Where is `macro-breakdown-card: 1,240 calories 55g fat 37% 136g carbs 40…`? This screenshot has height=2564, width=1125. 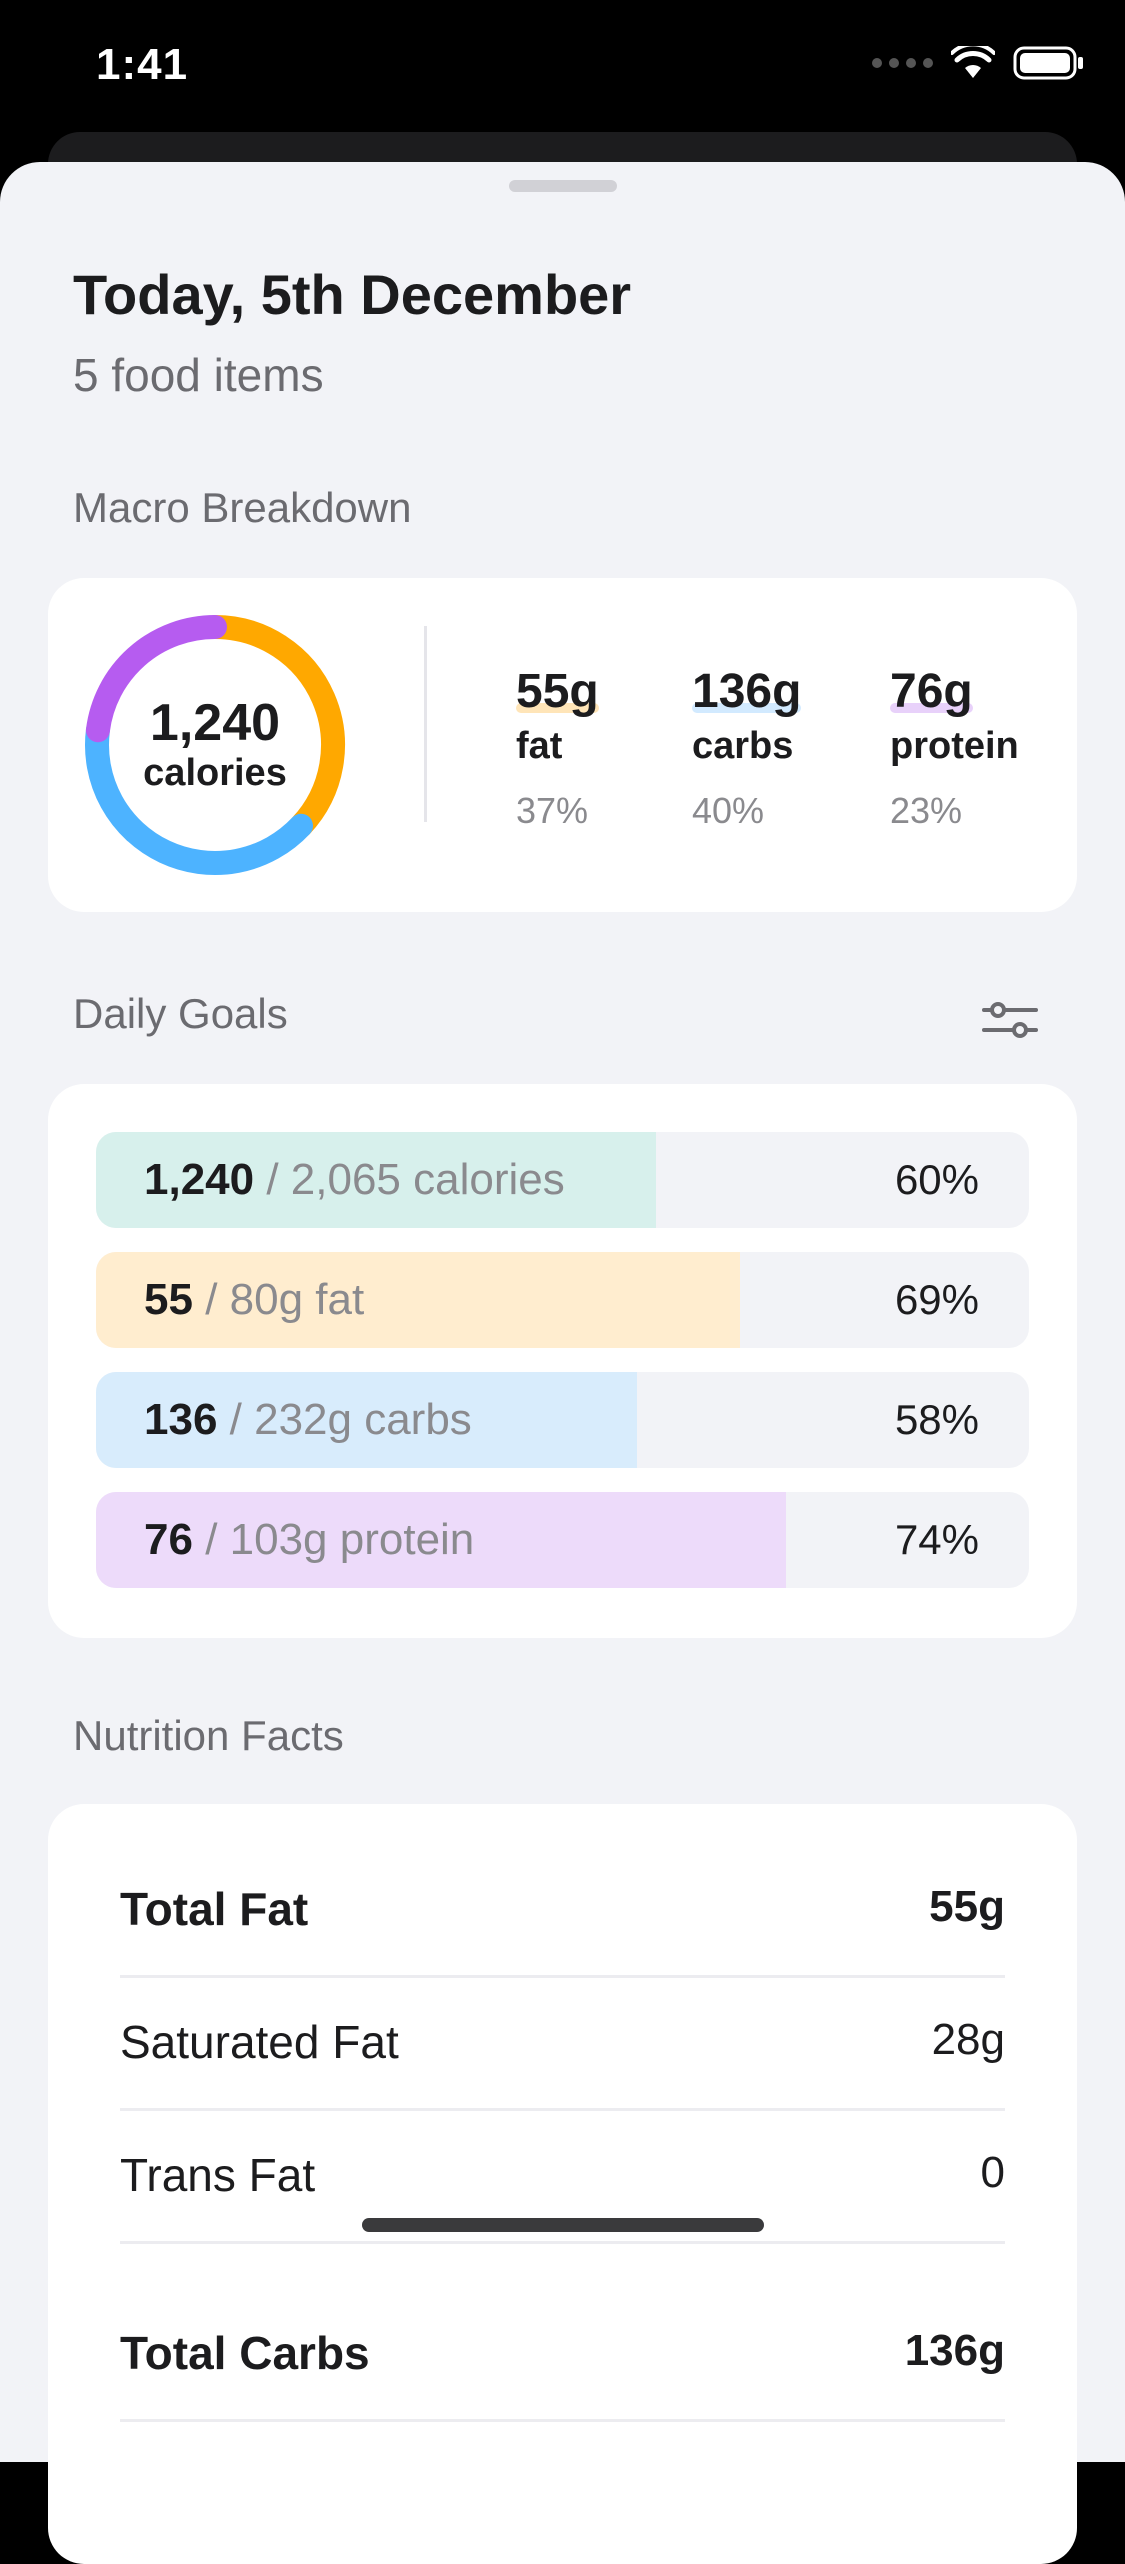
macro-breakdown-card: 1,240 calories 55g fat 37% 136g carbs 40… is located at coordinates (562, 745).